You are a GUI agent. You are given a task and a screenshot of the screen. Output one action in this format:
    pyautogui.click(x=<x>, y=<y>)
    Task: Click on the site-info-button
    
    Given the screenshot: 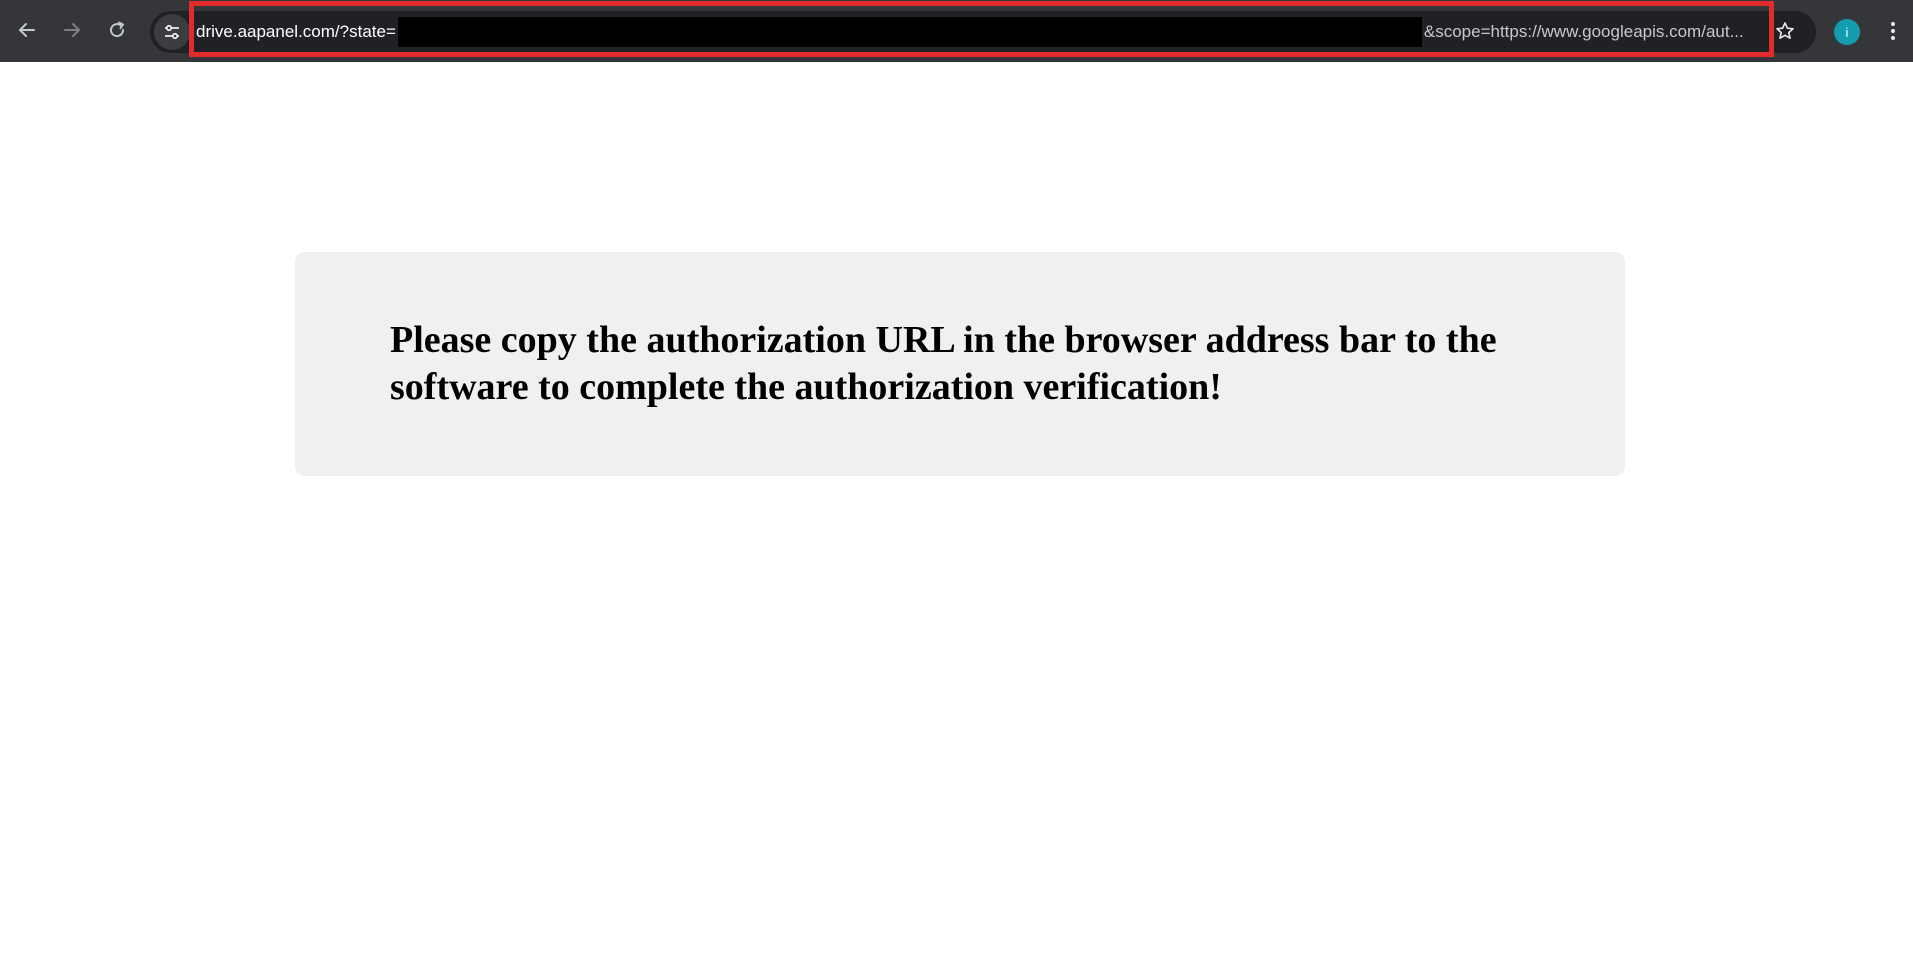 What is the action you would take?
    pyautogui.click(x=172, y=32)
    